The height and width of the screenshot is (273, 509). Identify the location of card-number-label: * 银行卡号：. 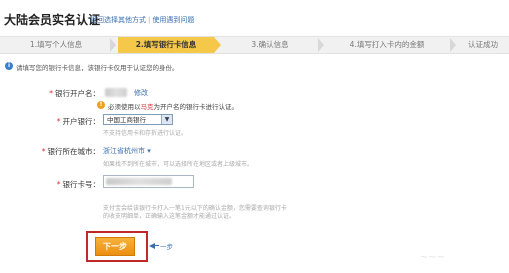
(78, 184).